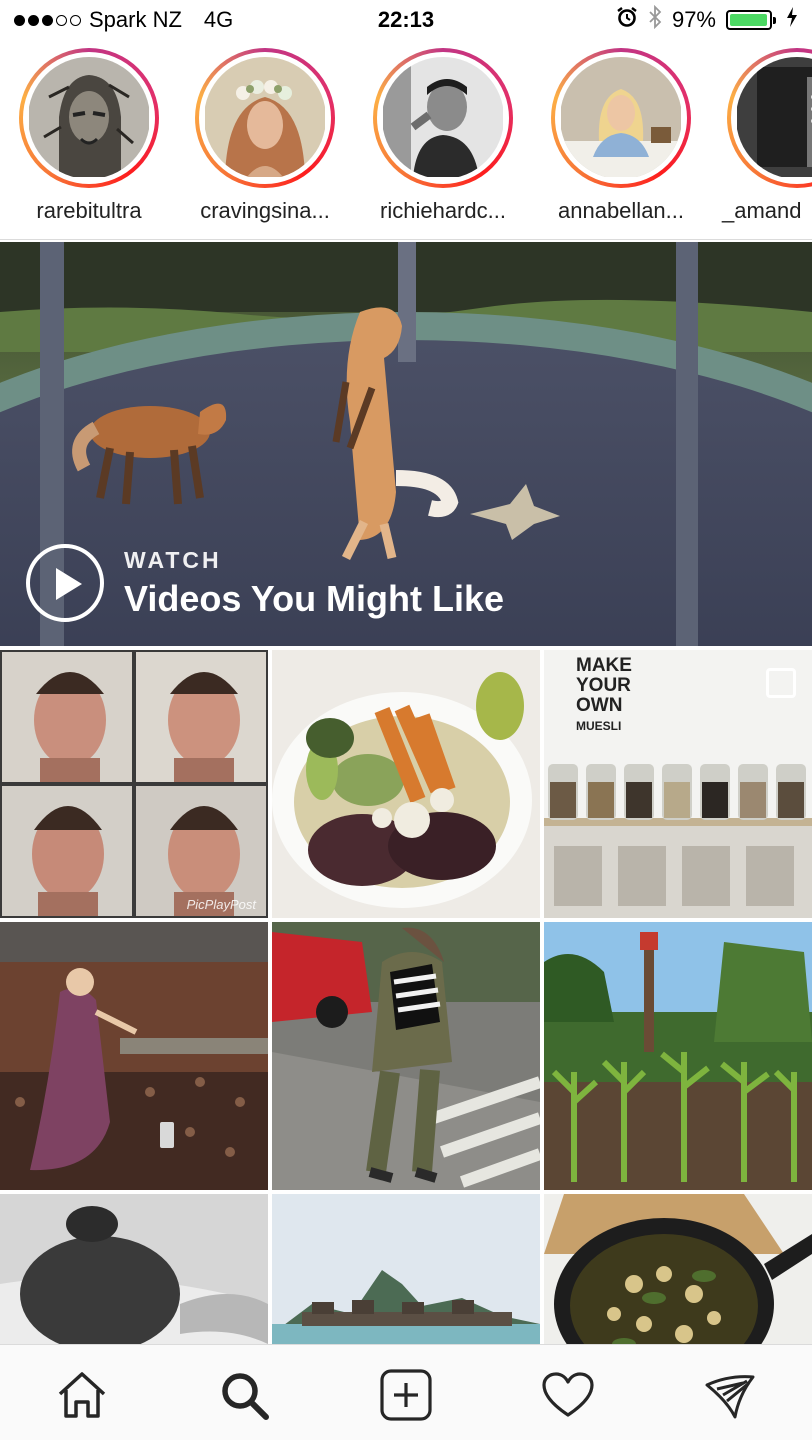  Describe the element at coordinates (406, 20) in the screenshot. I see `status-bar: Spark NZ 4G 22:13 97%` at that location.